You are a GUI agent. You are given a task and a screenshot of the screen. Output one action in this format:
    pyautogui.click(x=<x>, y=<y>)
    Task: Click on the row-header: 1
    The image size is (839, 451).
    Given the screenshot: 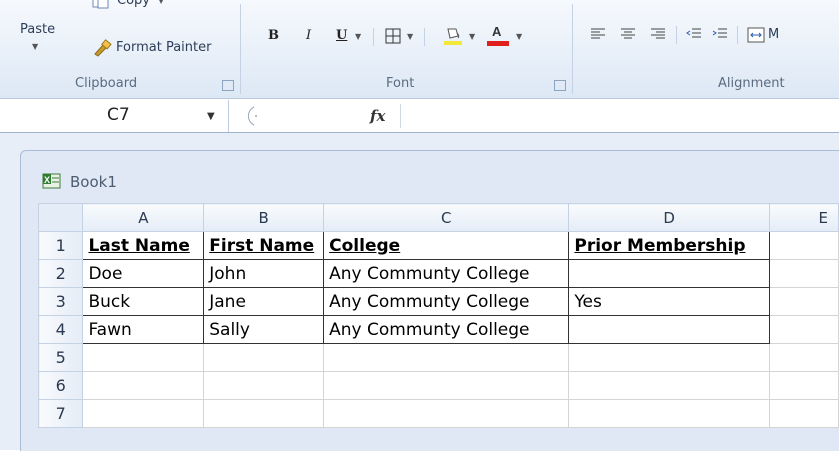 What is the action you would take?
    pyautogui.click(x=60, y=245)
    